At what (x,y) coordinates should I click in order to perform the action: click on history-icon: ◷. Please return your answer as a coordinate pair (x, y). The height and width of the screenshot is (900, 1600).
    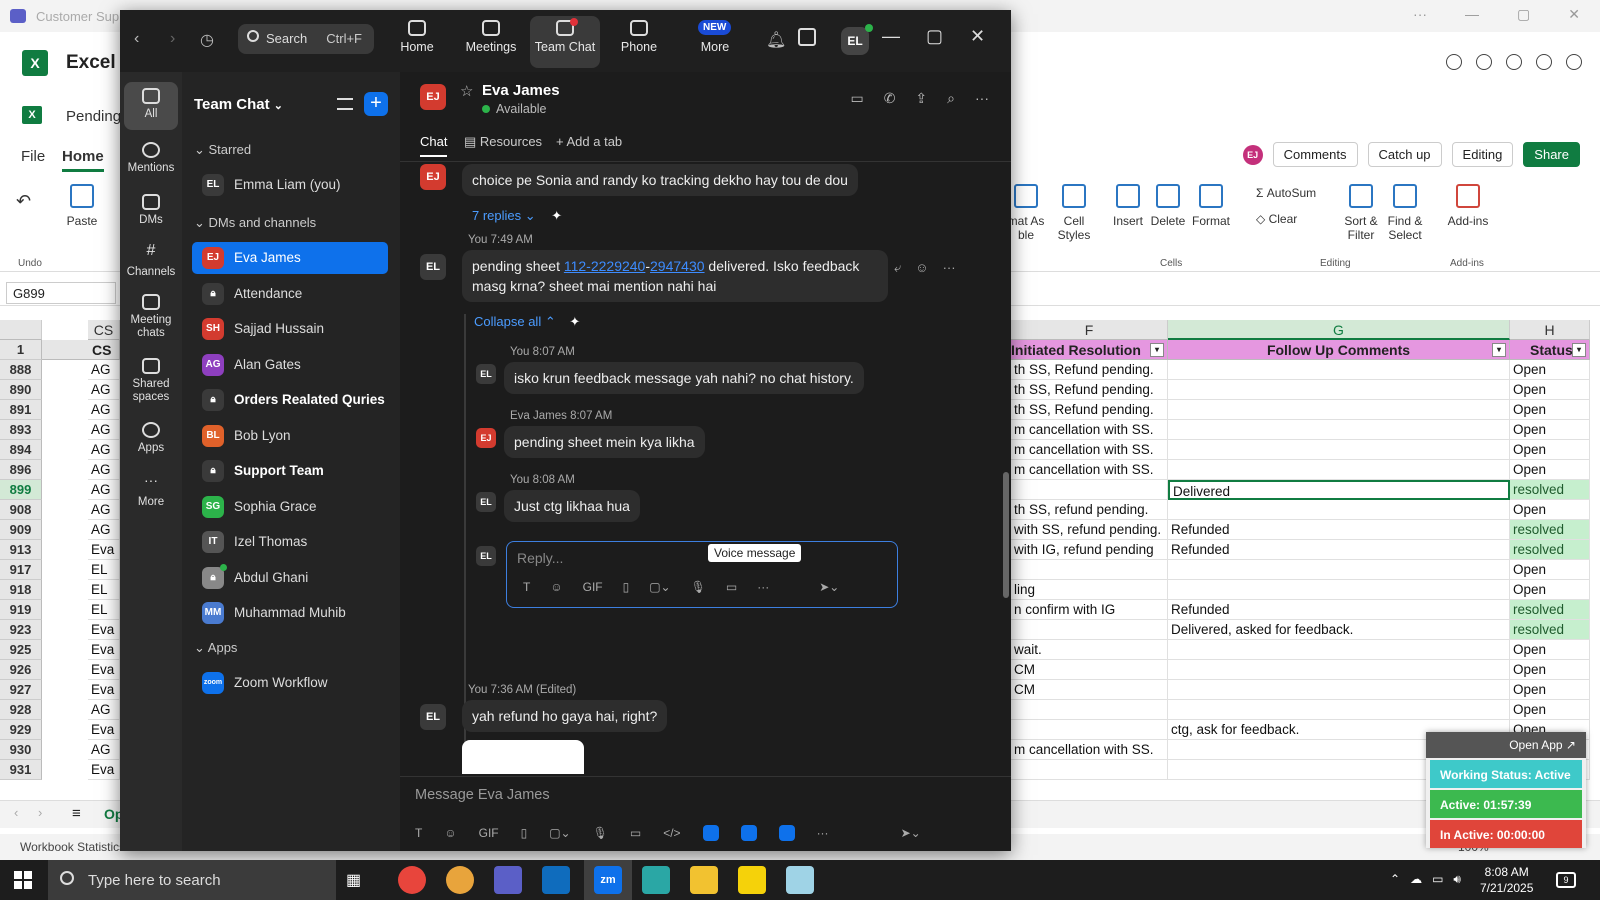
    Looking at the image, I should click on (207, 40).